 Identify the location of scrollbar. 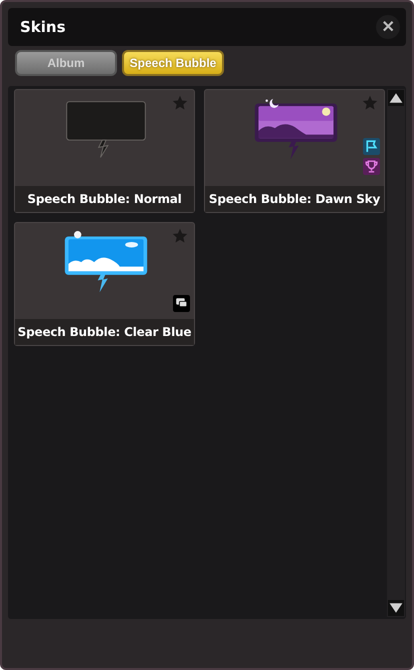
(396, 353).